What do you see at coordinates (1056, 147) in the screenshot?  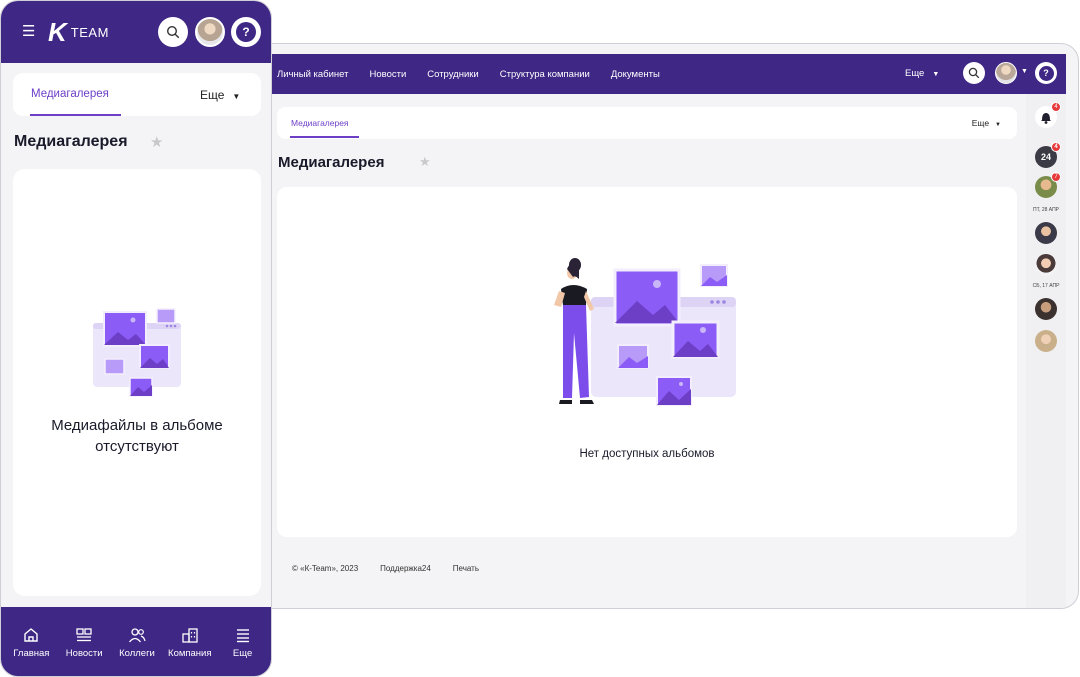 I see `chat-count-badge: 4` at bounding box center [1056, 147].